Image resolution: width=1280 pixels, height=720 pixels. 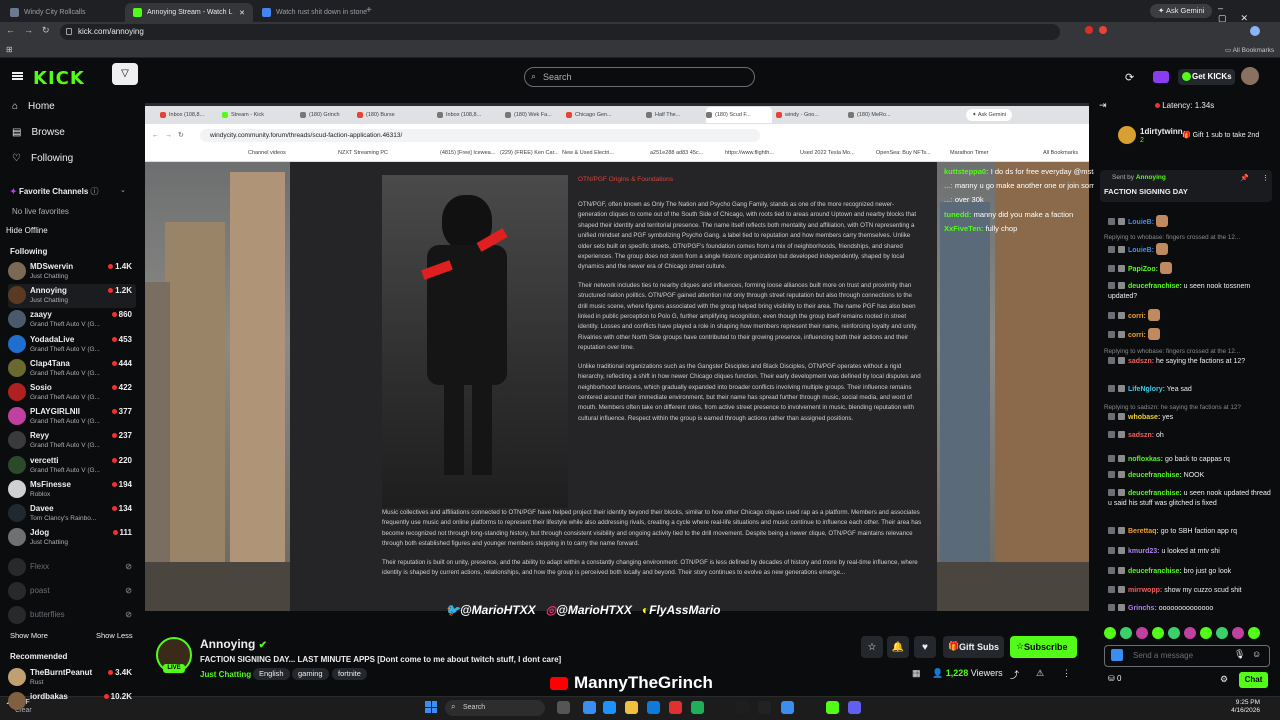 What do you see at coordinates (72, 296) in the screenshot?
I see `sidebar-channel: Annoying Just Chatting 1.2K` at bounding box center [72, 296].